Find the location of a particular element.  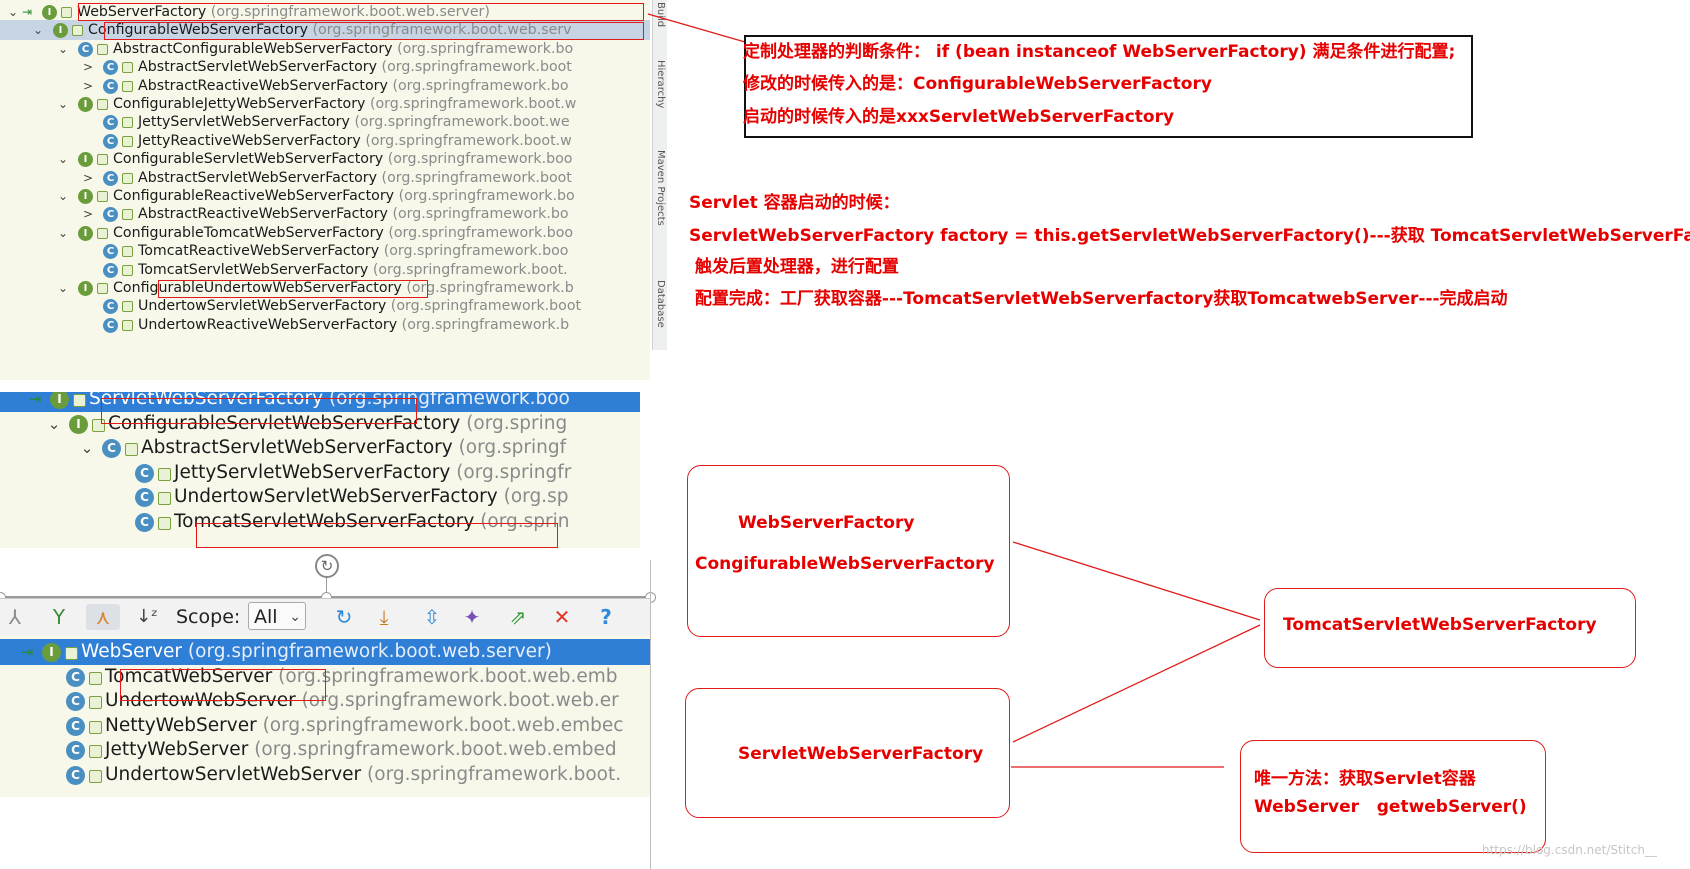

note-modify: 修改的时候传入的是：ConfigurableWebServerFactory is located at coordinates (977, 84).